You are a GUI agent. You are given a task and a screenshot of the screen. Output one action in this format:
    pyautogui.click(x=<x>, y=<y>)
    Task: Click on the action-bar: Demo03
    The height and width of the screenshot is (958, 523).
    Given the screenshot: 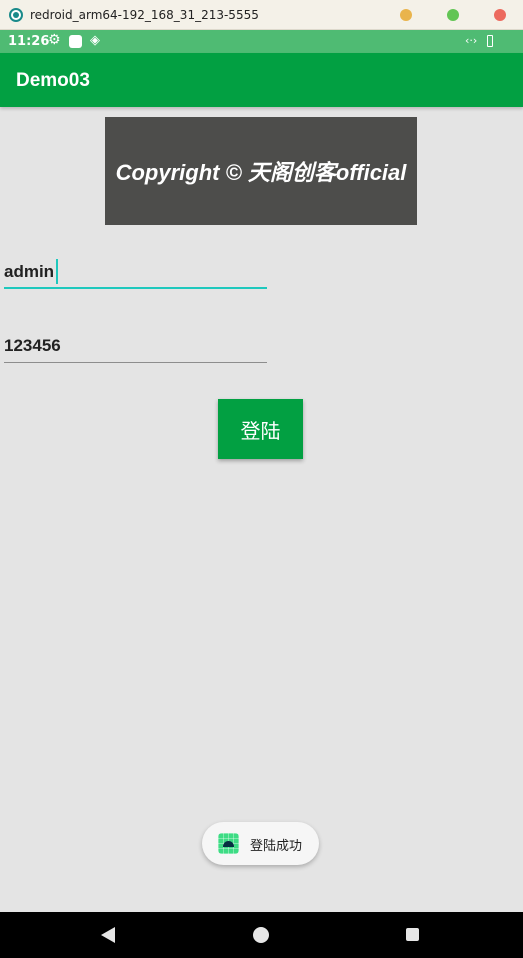 What is the action you would take?
    pyautogui.click(x=261, y=80)
    